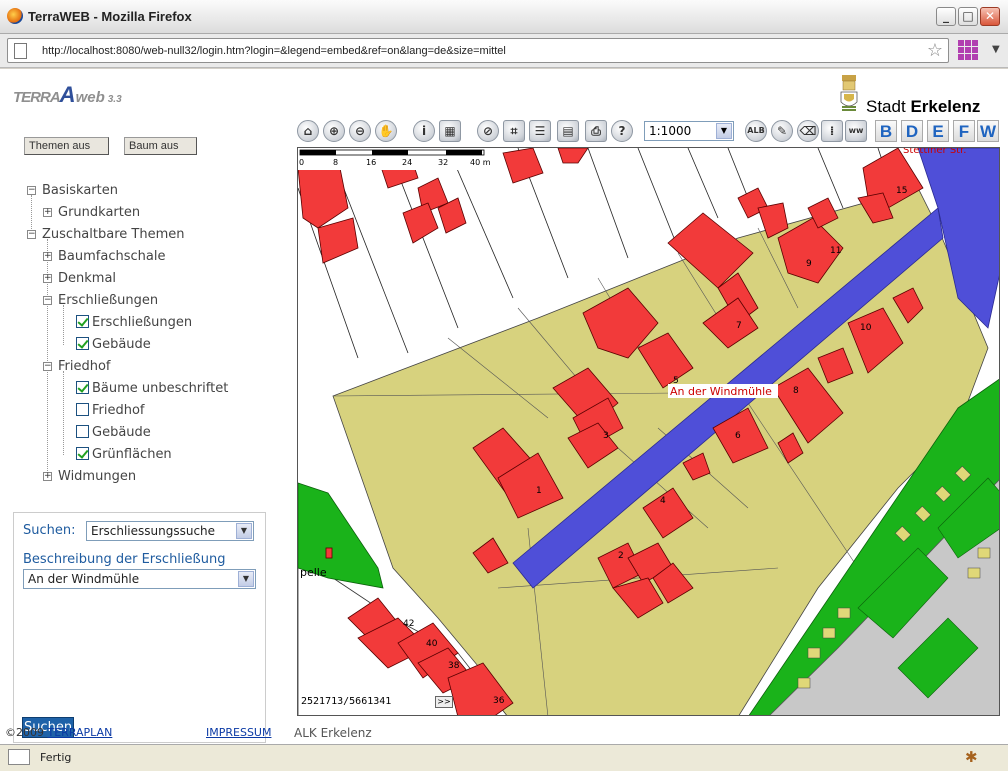 The width and height of the screenshot is (1008, 771). What do you see at coordinates (346, 701) in the screenshot?
I see `map-coordinates: 2521713/5661341` at bounding box center [346, 701].